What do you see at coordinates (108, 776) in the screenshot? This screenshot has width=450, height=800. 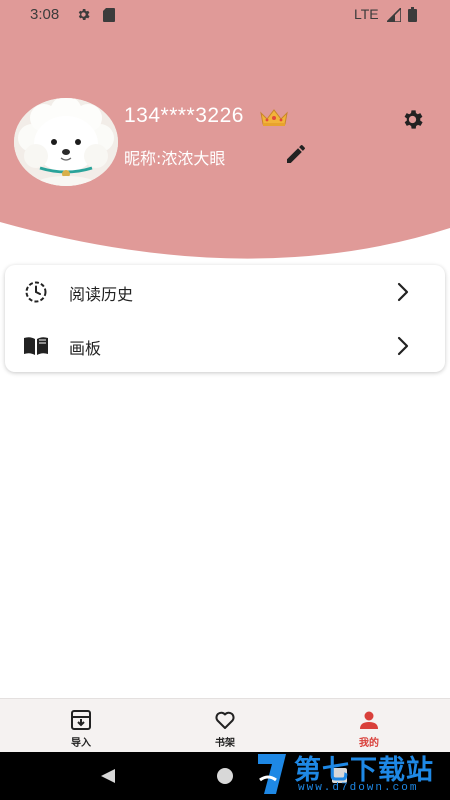 I see `back-triangle-icon` at bounding box center [108, 776].